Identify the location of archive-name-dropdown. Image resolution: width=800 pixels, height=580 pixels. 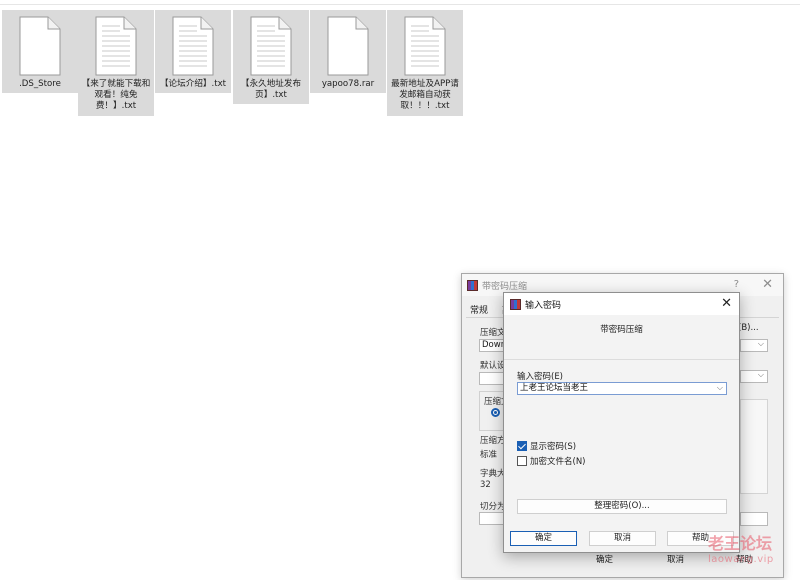
(754, 345).